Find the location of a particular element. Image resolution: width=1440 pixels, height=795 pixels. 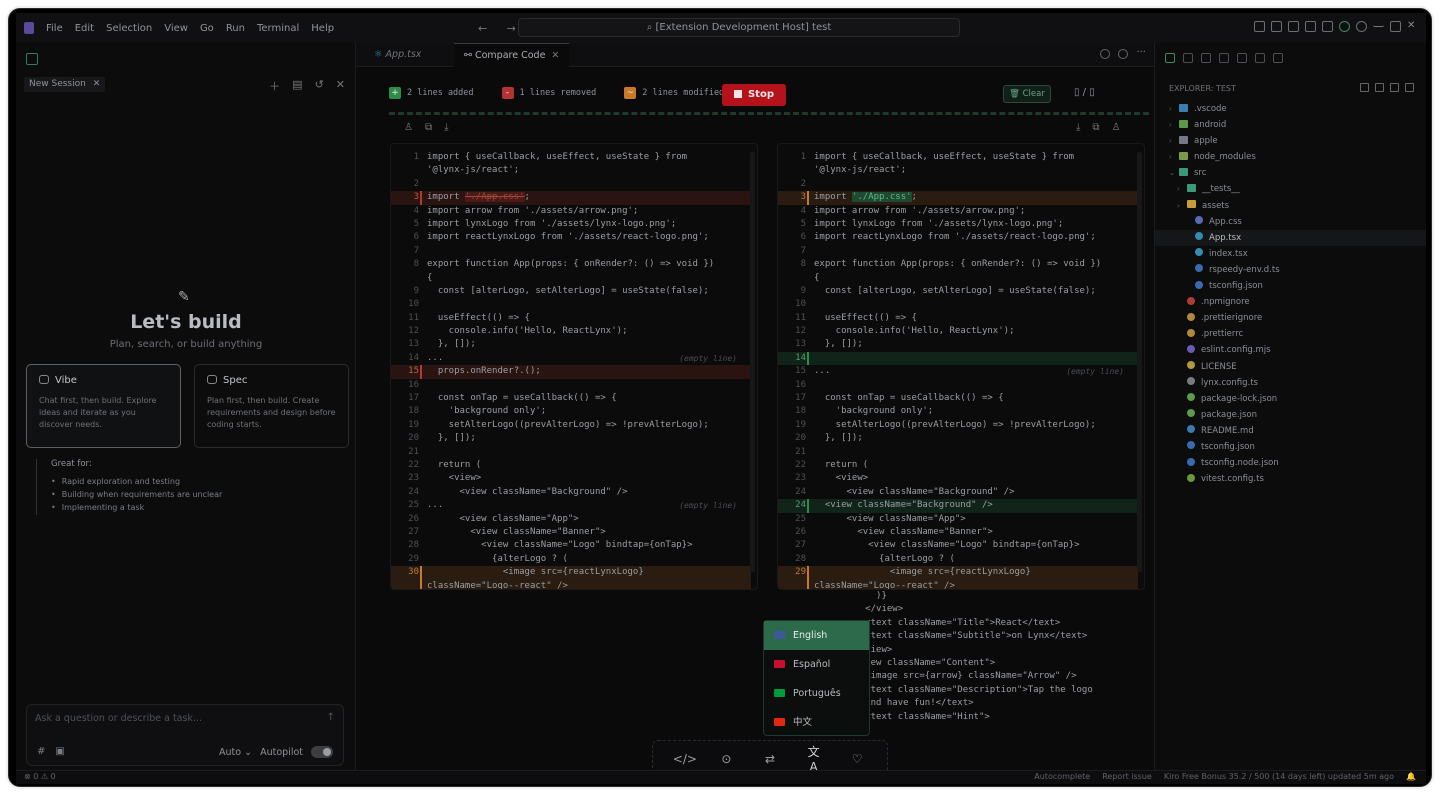

lang-english: English is located at coordinates (816, 635).